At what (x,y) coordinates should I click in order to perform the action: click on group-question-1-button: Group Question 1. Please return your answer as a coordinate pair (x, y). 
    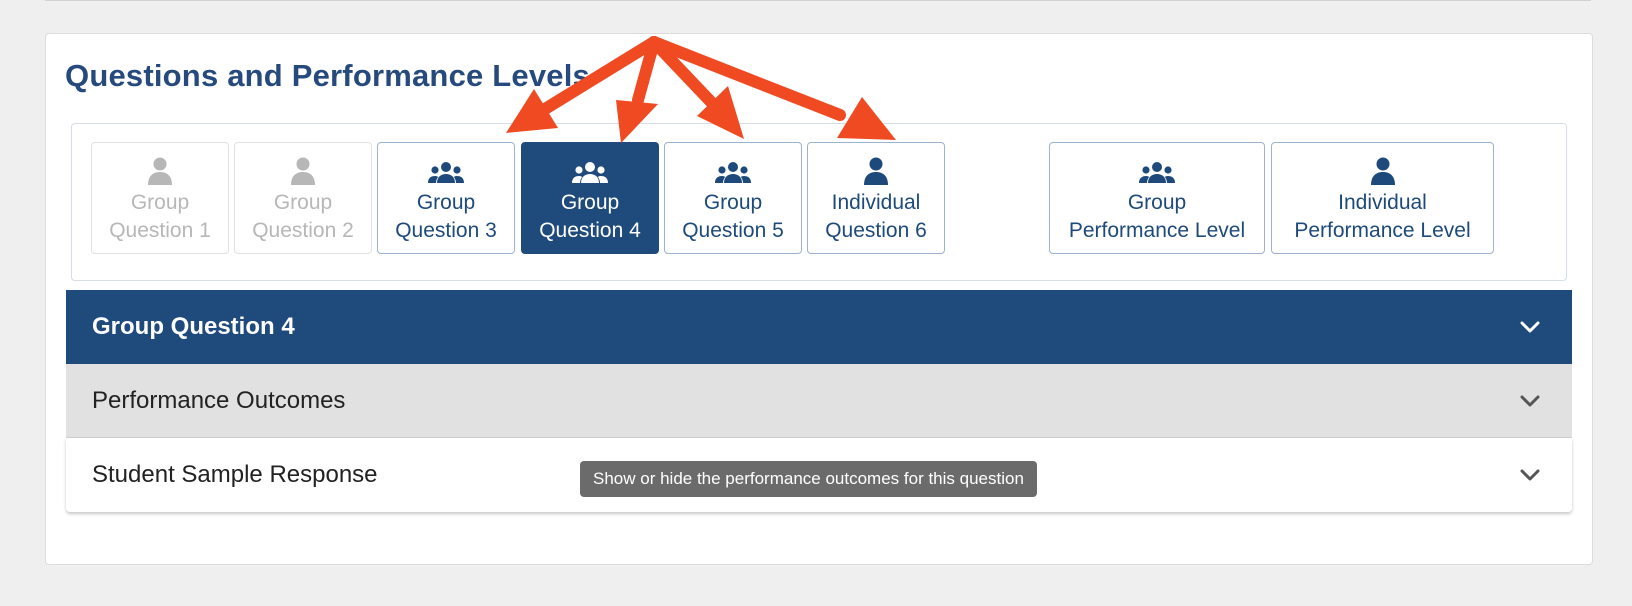
    Looking at the image, I should click on (160, 198).